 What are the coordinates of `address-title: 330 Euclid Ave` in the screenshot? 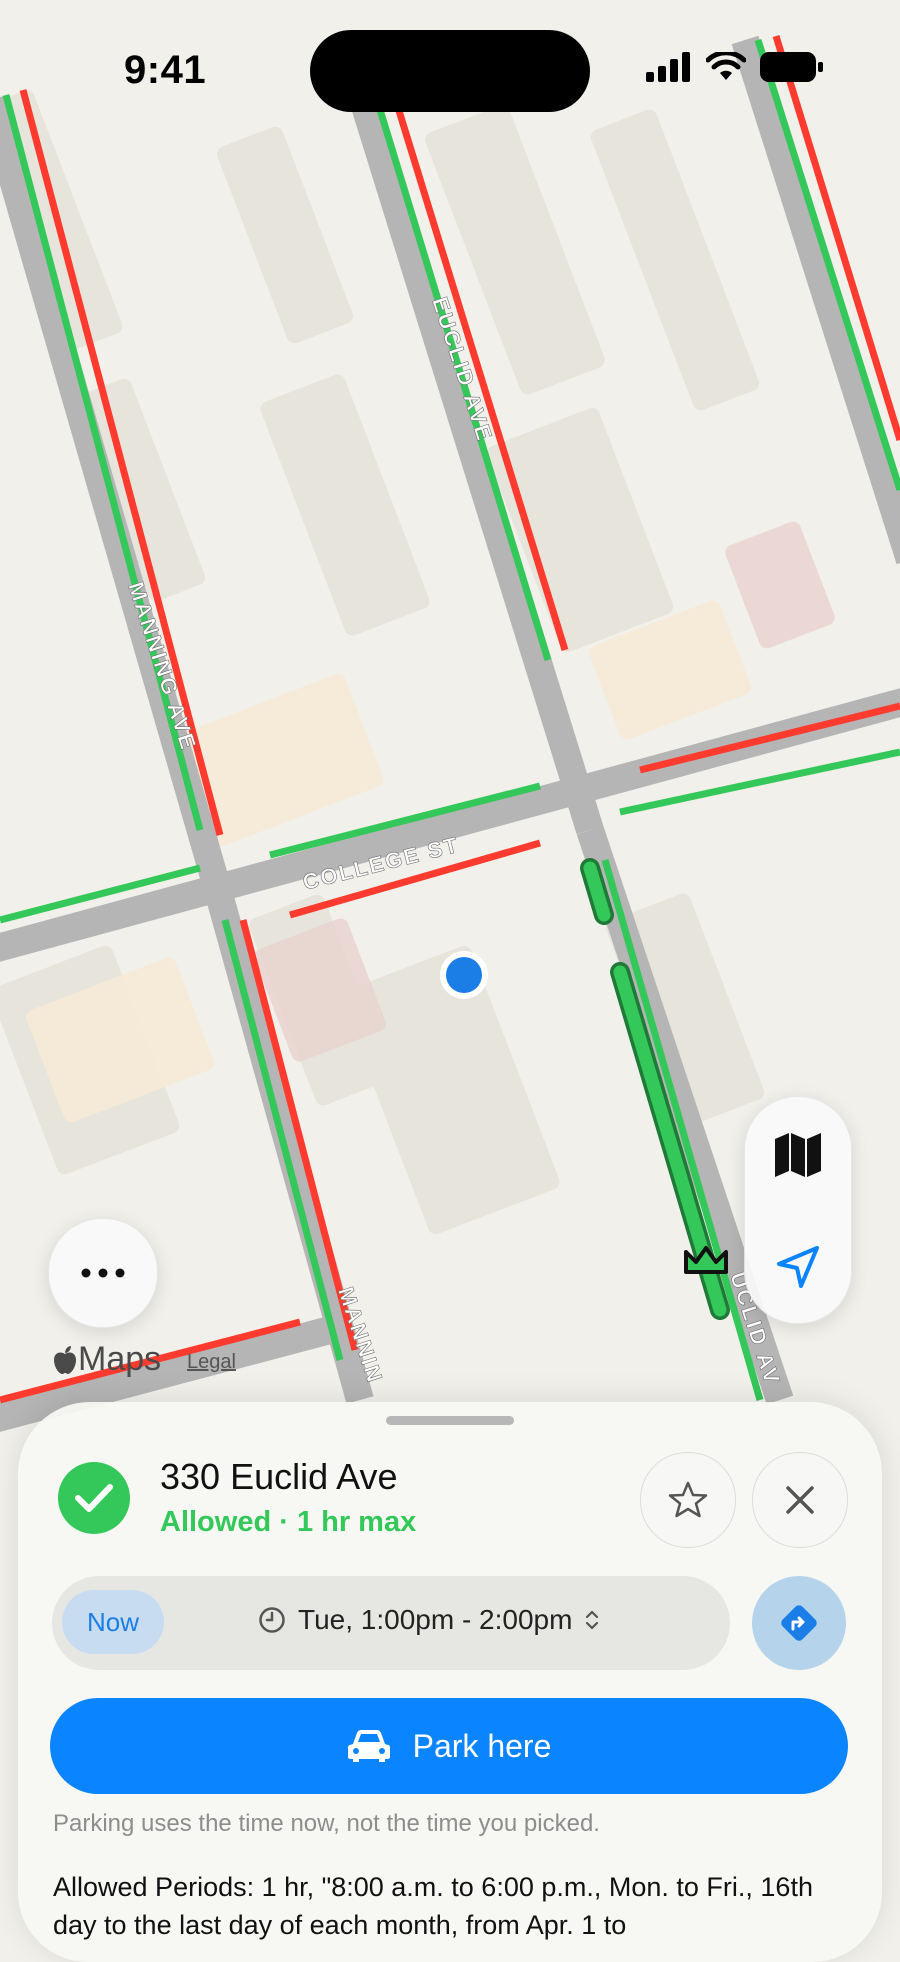 It's located at (279, 1476).